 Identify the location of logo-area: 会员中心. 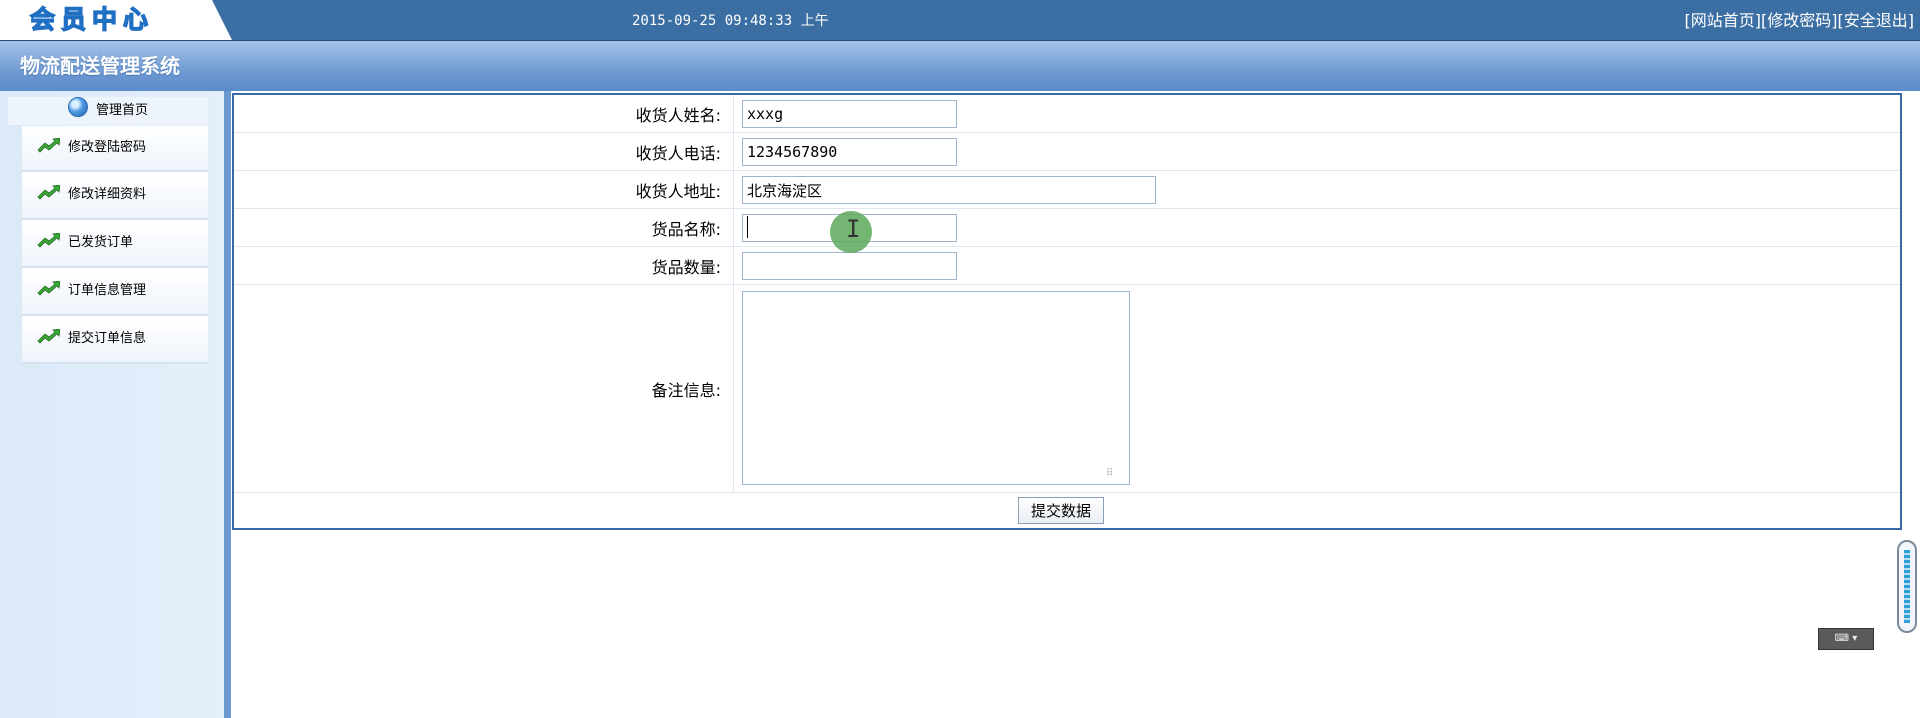
(116, 20).